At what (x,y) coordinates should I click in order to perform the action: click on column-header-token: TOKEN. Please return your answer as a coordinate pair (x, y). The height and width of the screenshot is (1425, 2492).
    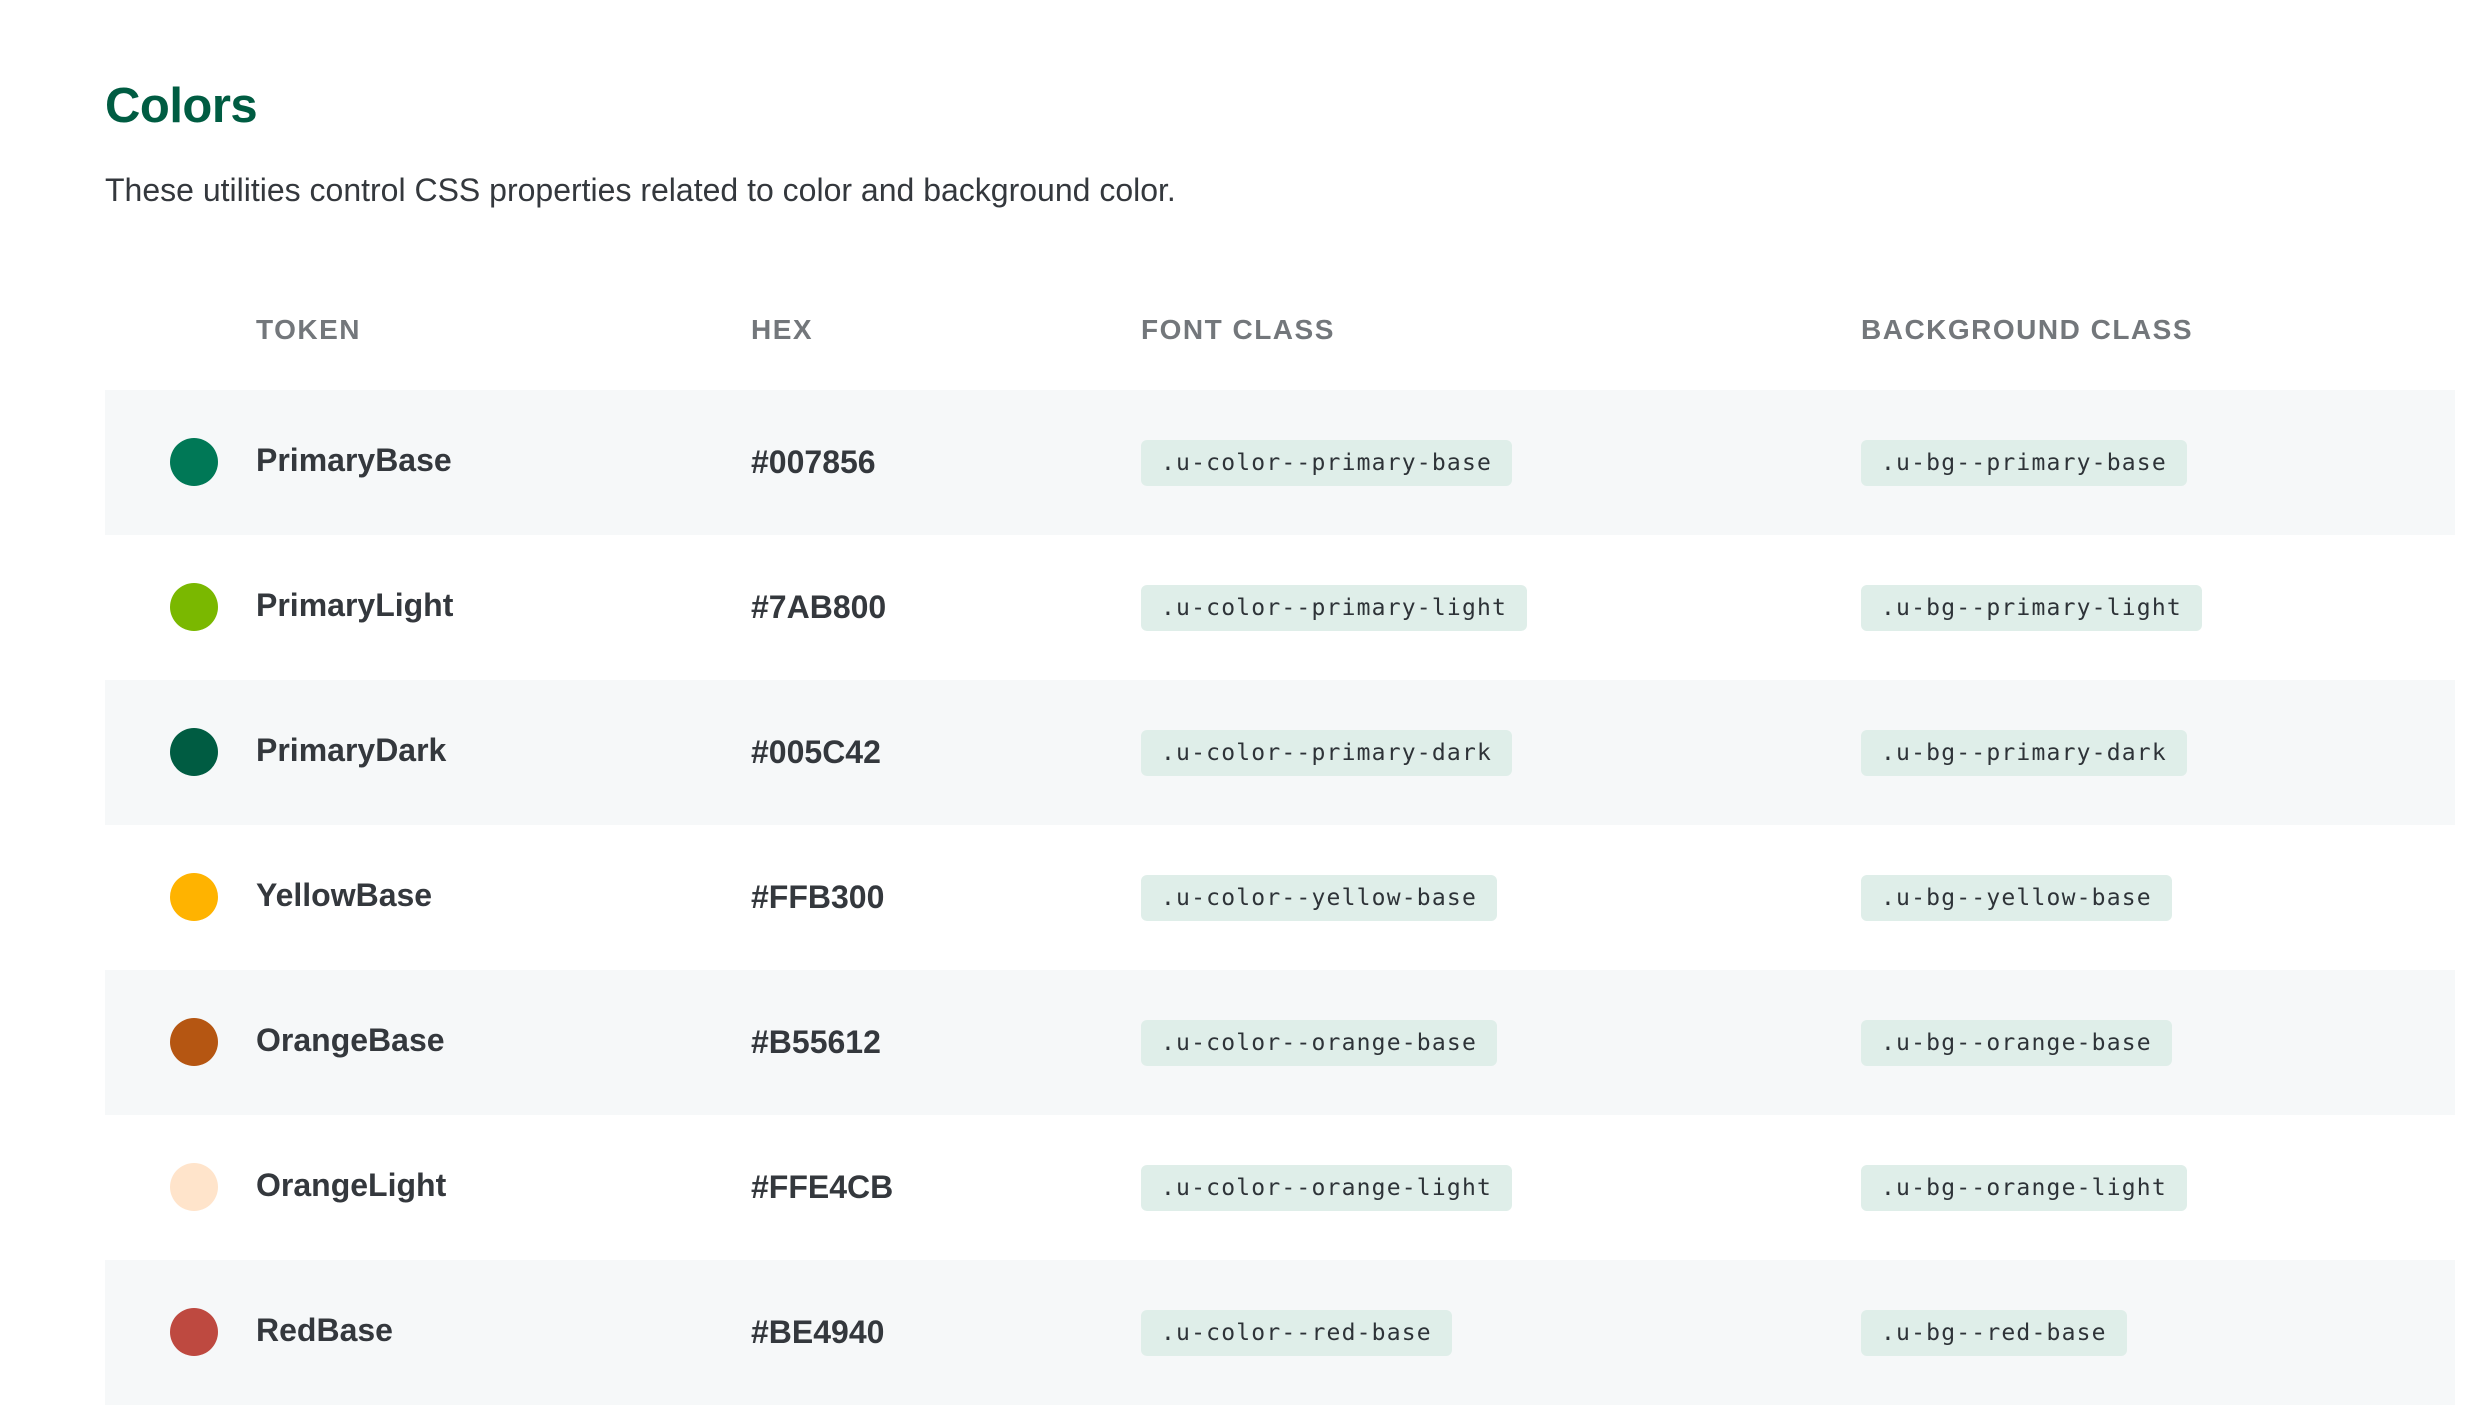
    Looking at the image, I should click on (308, 329).